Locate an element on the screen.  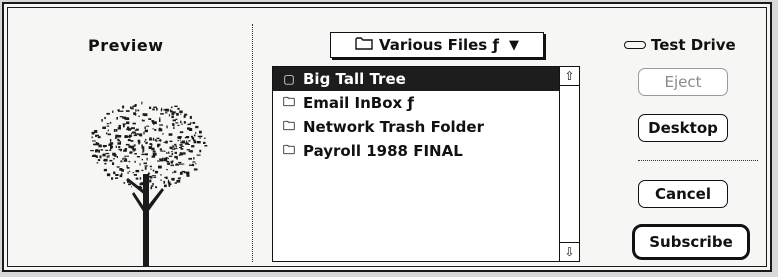
list-item-label: Network Trash Folder is located at coordinates (393, 127).